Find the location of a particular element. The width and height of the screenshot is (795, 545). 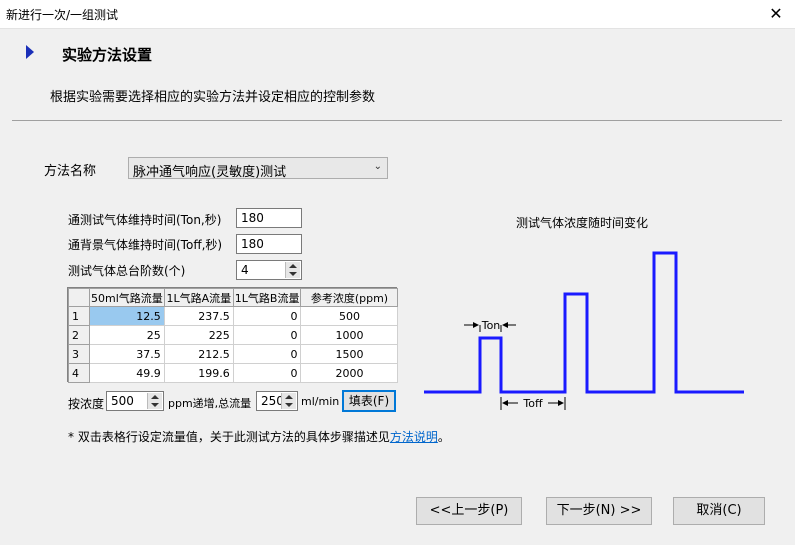

row-header: 2 is located at coordinates (79, 335).